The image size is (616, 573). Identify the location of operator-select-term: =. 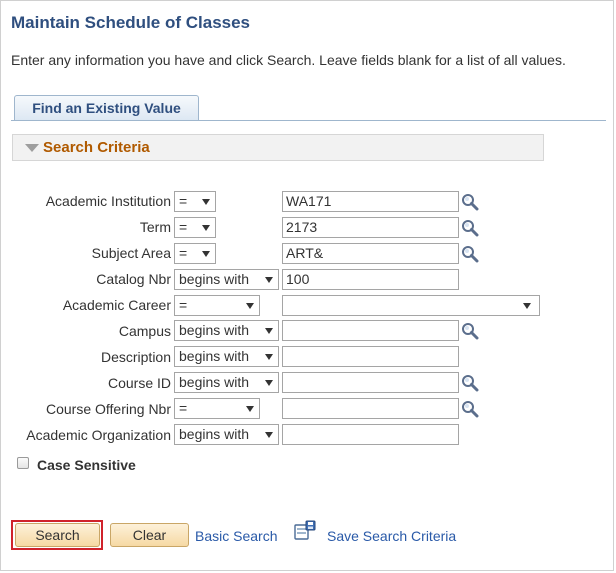
(195, 227).